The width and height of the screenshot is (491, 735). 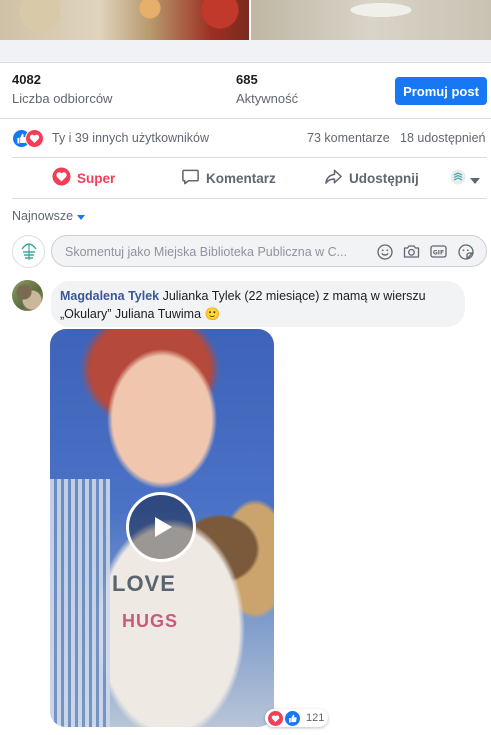 What do you see at coordinates (315, 718) in the screenshot?
I see `comment-reaction-count: 121` at bounding box center [315, 718].